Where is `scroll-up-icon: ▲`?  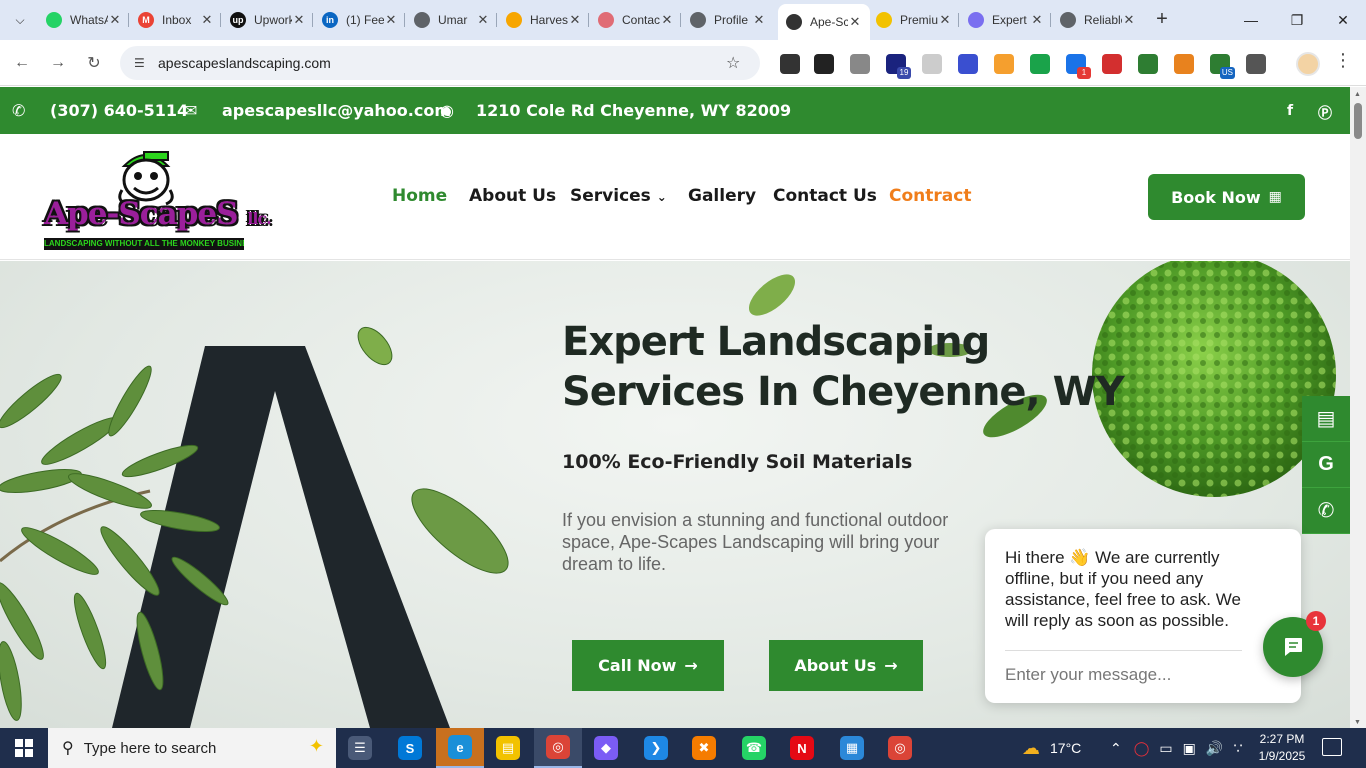 scroll-up-icon: ▲ is located at coordinates (1357, 94).